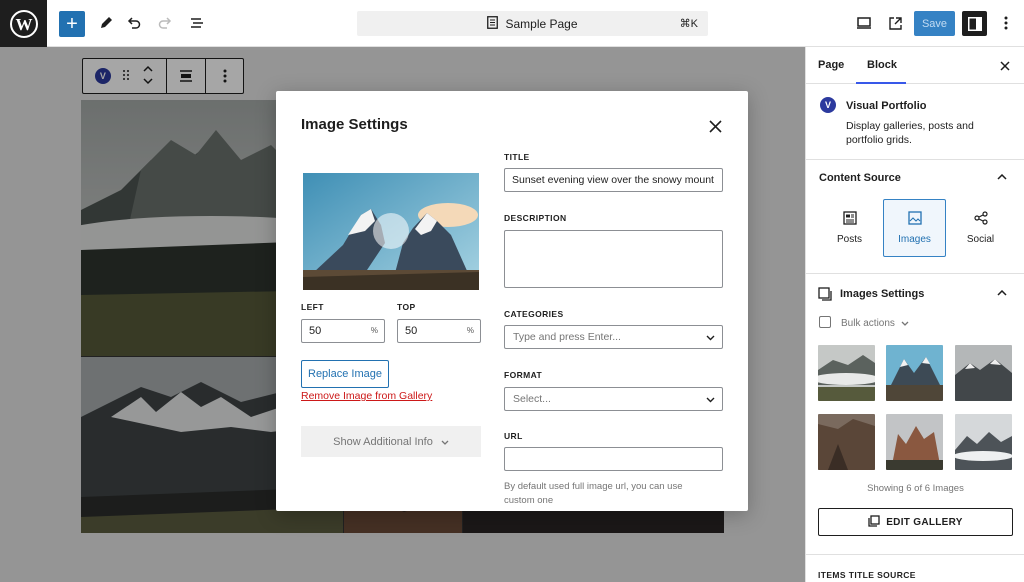 This screenshot has width=1024, height=582. I want to click on show-info-label: Show Additional Info, so click(383, 441).